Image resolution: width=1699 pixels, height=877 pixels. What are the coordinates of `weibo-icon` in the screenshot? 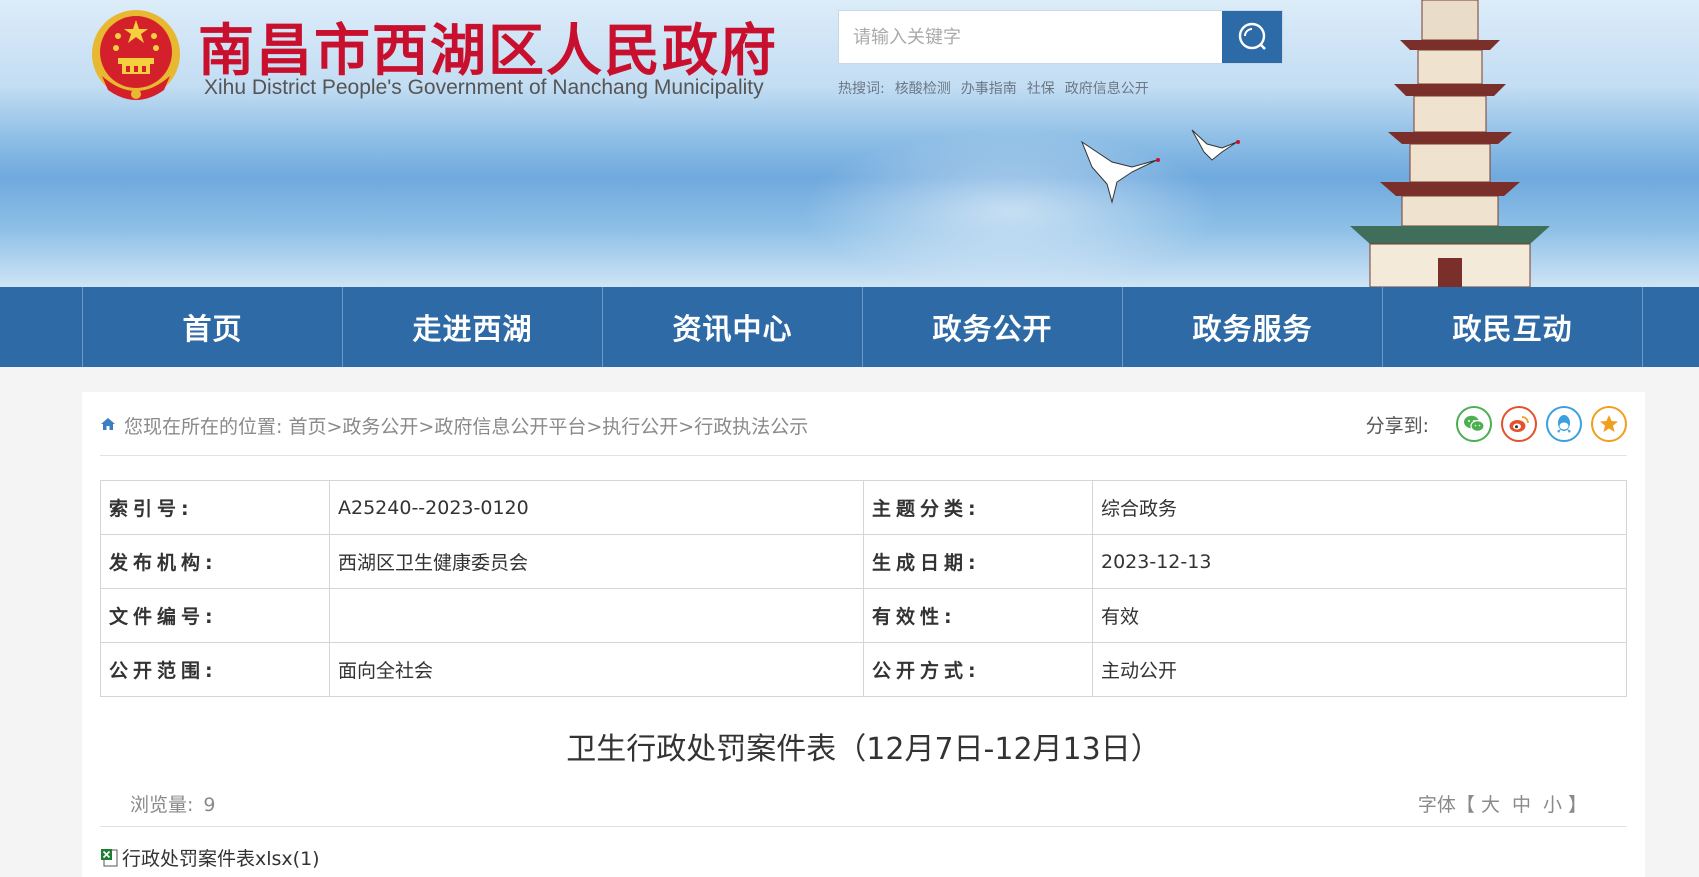 It's located at (1519, 424).